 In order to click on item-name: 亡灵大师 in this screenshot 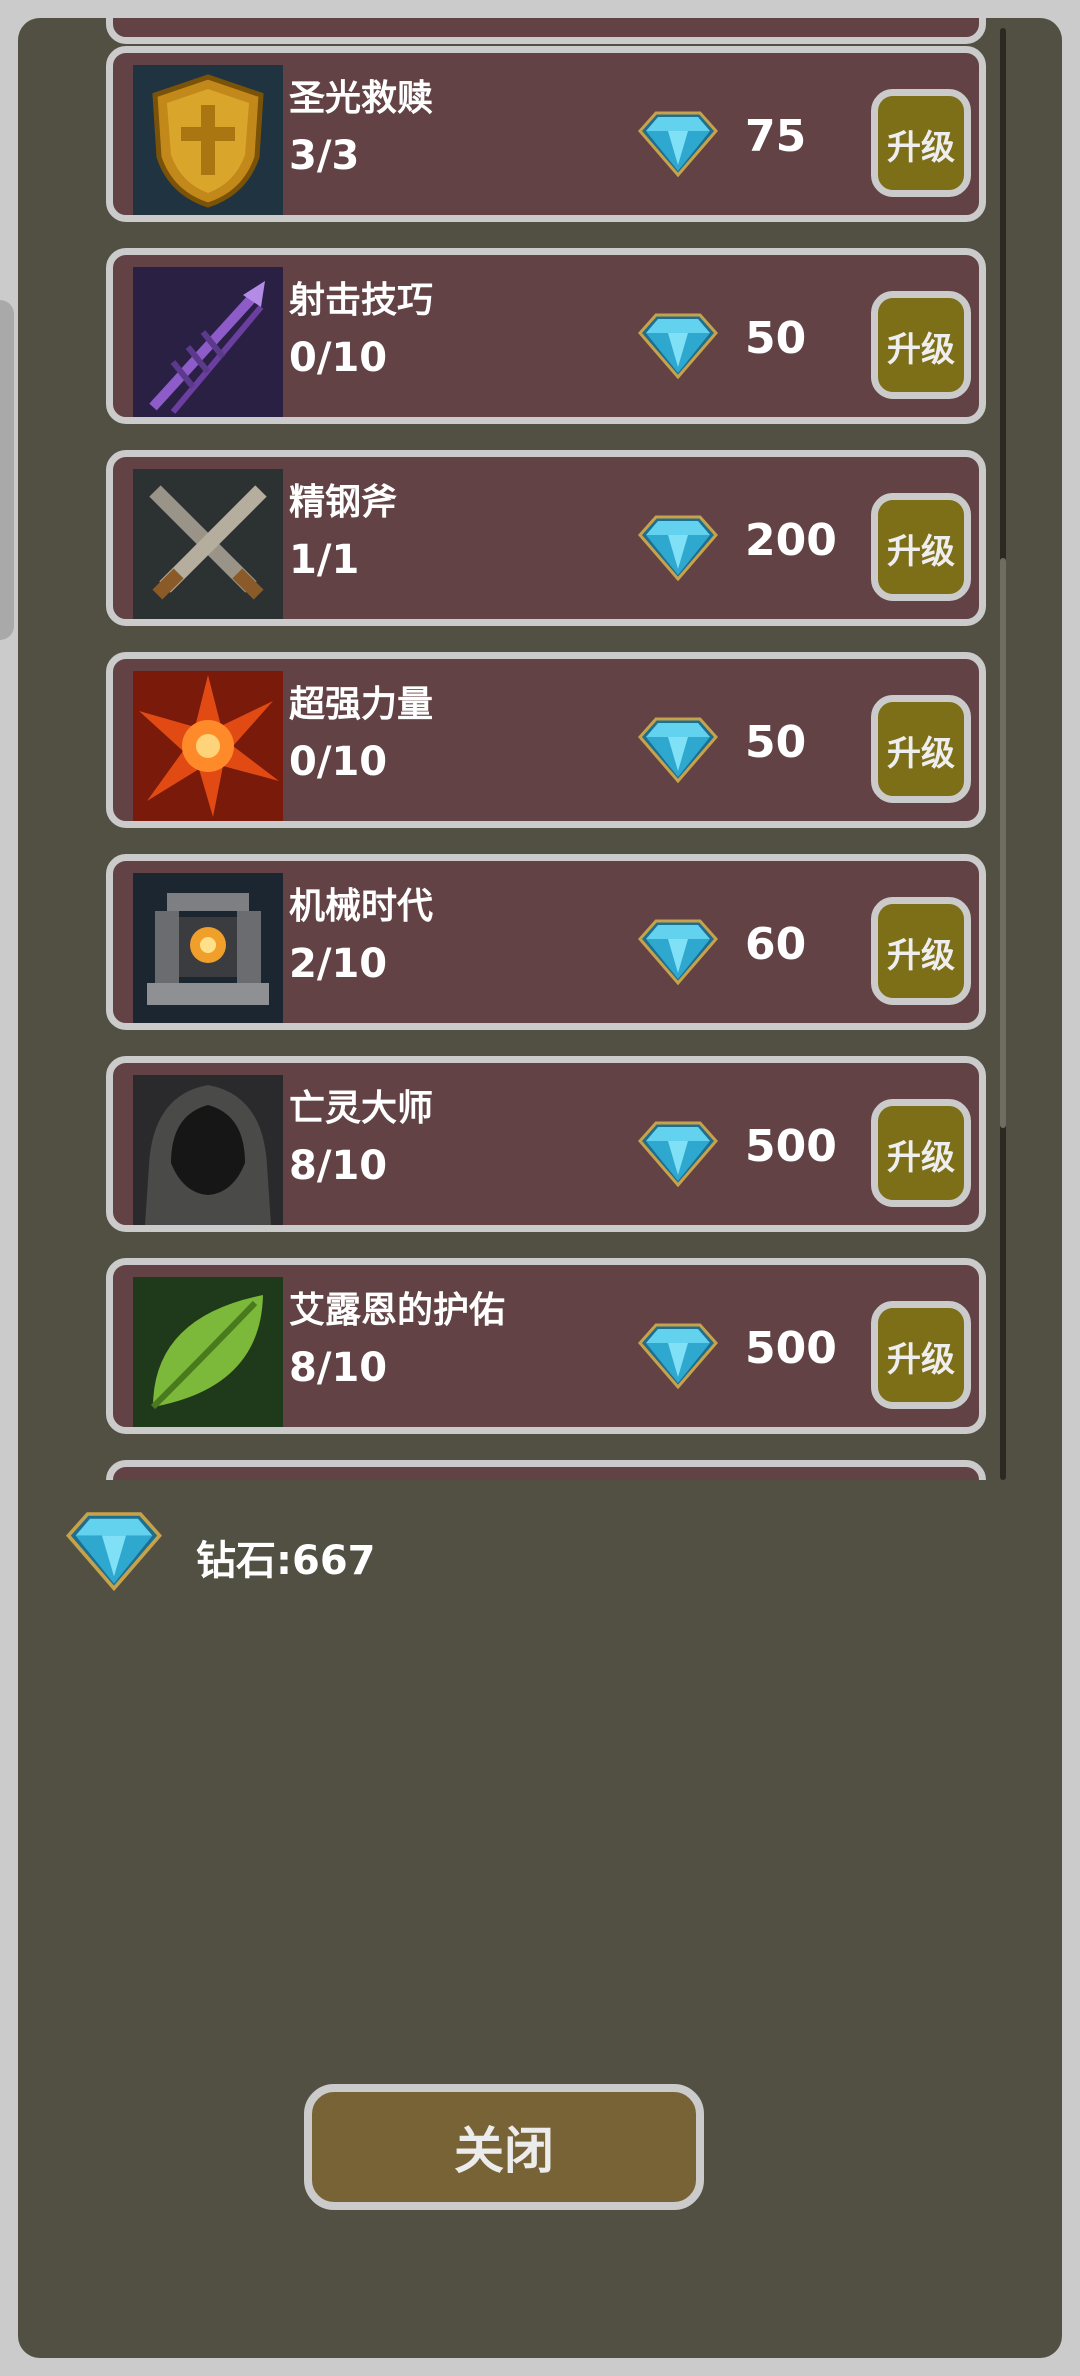, I will do `click(361, 1108)`.